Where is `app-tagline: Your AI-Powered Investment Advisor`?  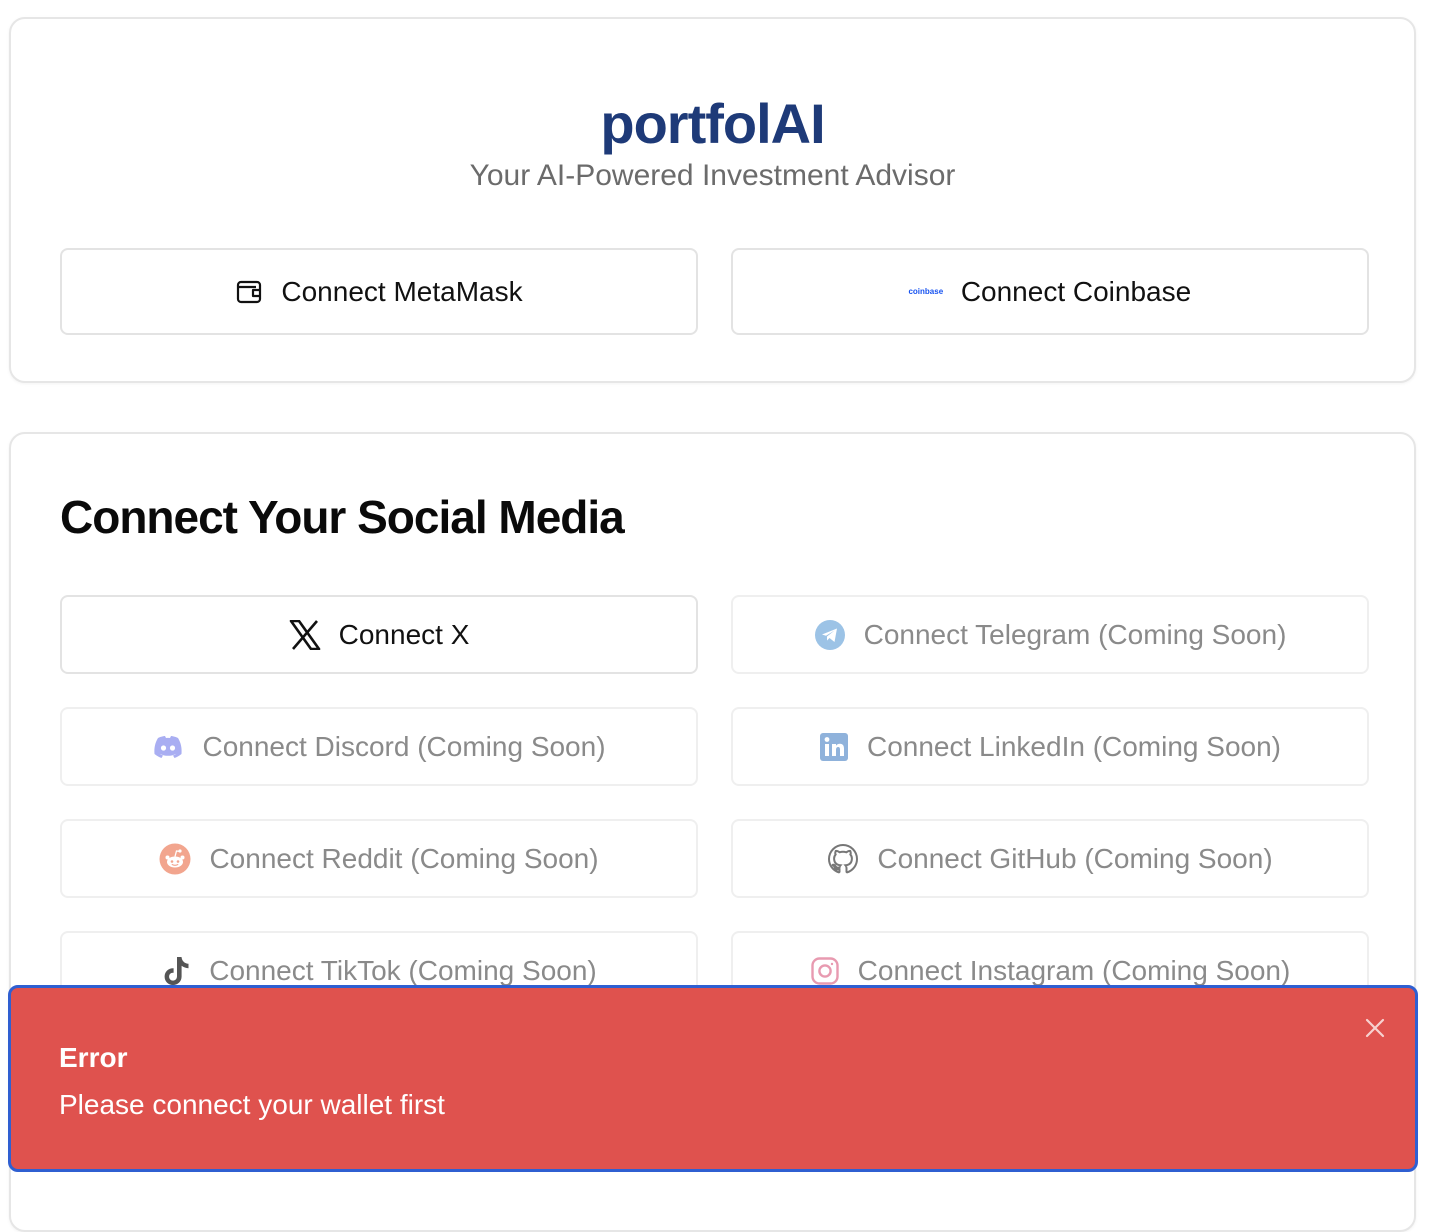
app-tagline: Your AI-Powered Investment Advisor is located at coordinates (712, 175).